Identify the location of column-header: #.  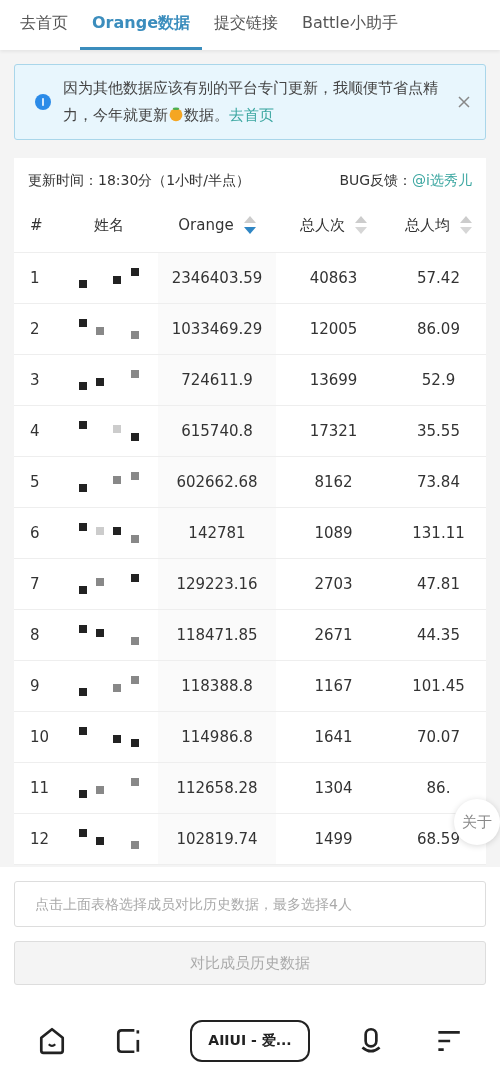
(36, 225).